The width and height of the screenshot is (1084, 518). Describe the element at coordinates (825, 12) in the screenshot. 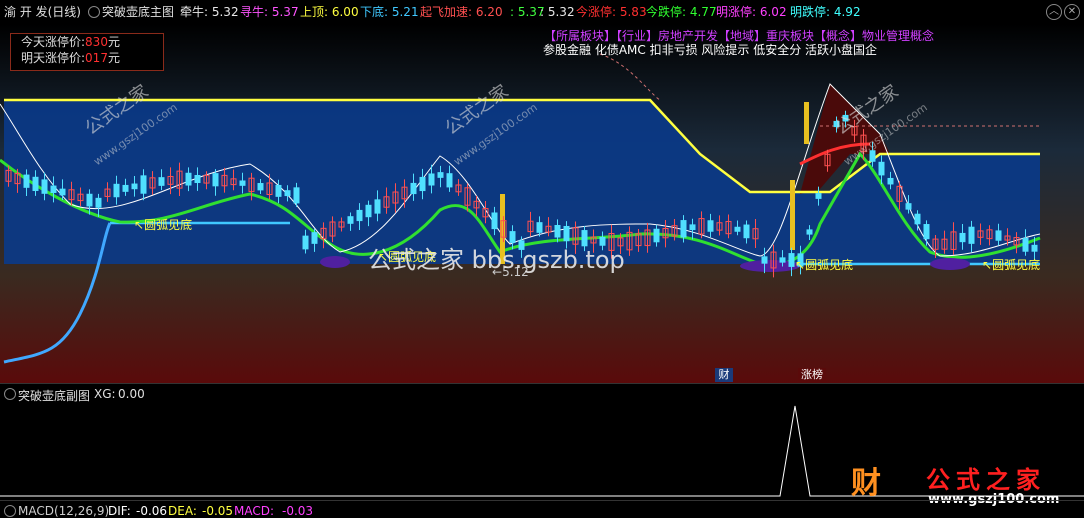

I see `indicator-item: 明跌停: 4.92` at that location.